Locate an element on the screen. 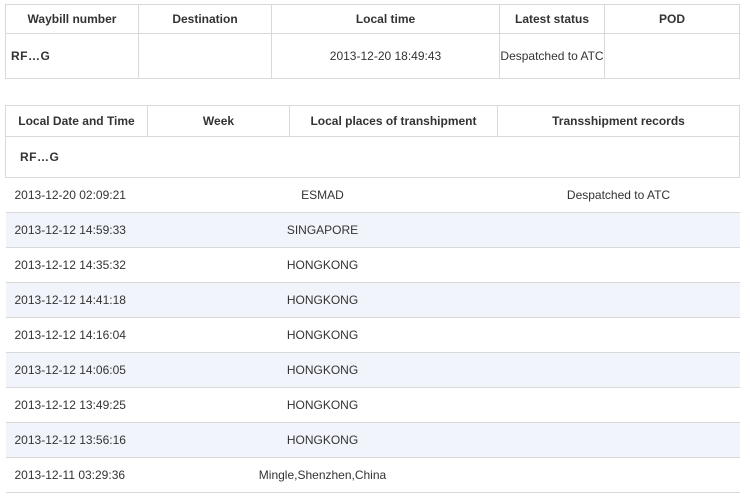  waybill-number-value: RF…G is located at coordinates (72, 56).